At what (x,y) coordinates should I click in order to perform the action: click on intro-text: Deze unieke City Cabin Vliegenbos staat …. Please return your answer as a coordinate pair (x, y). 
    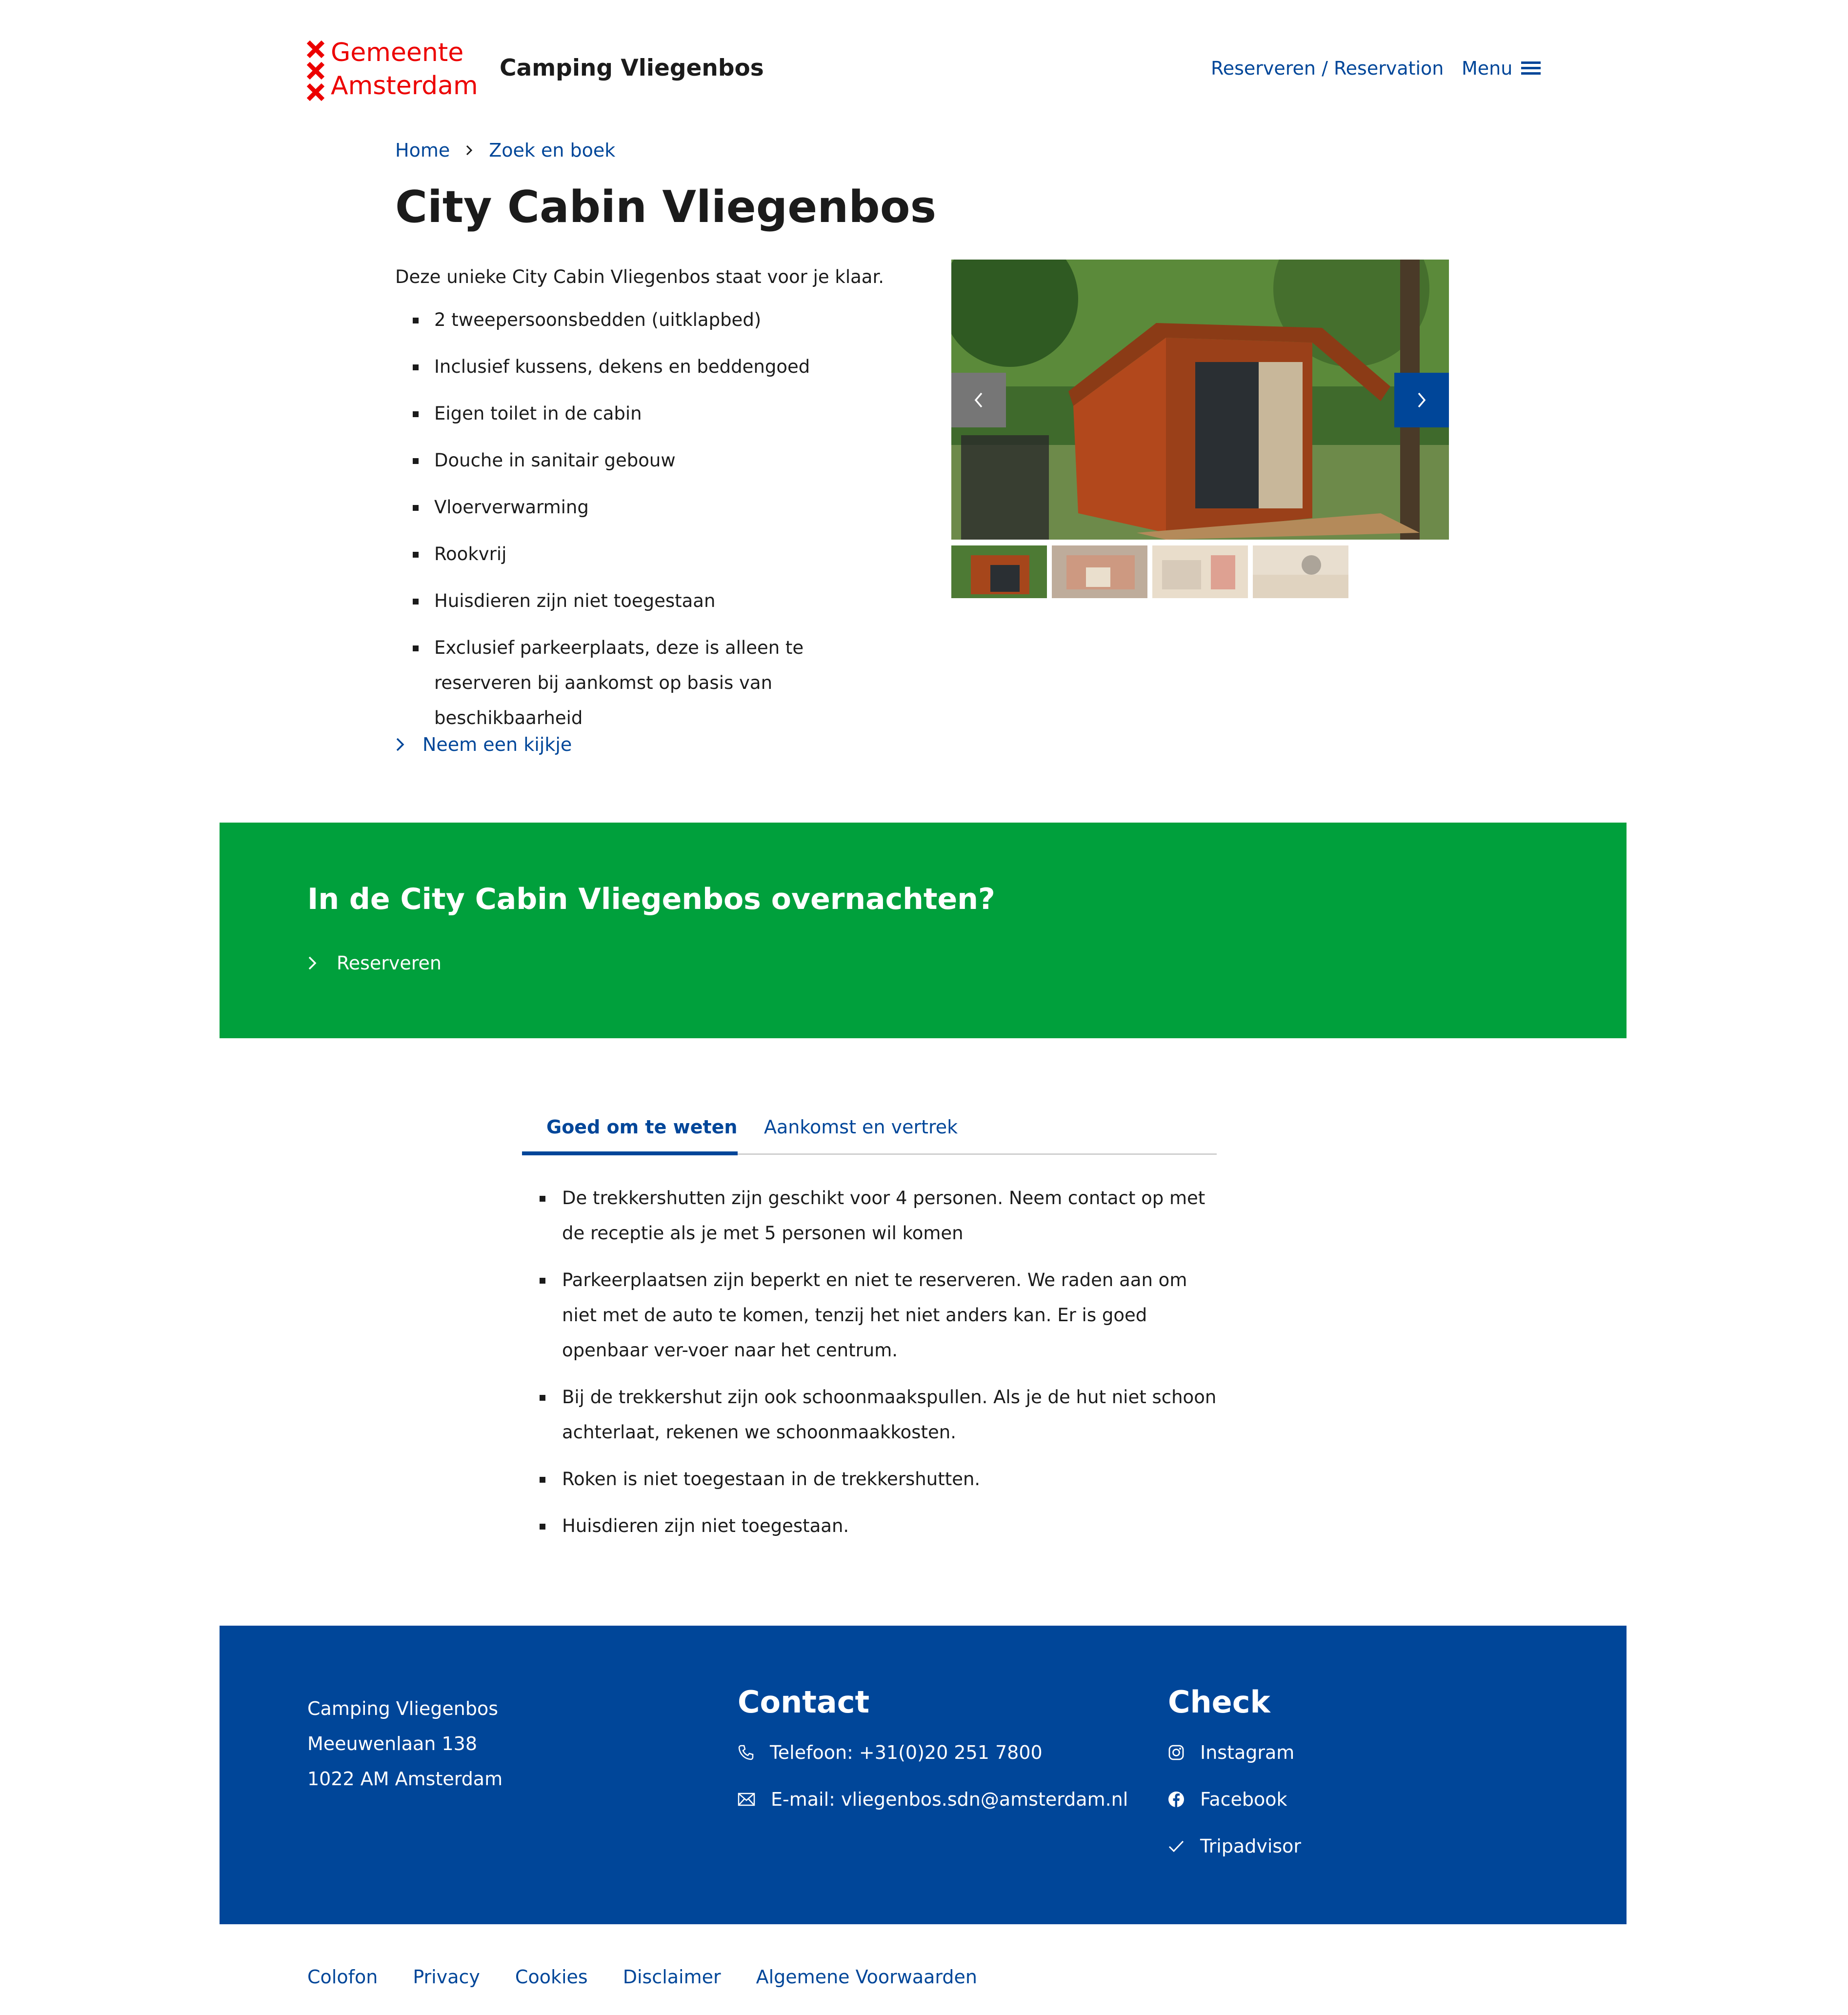
    Looking at the image, I should click on (640, 276).